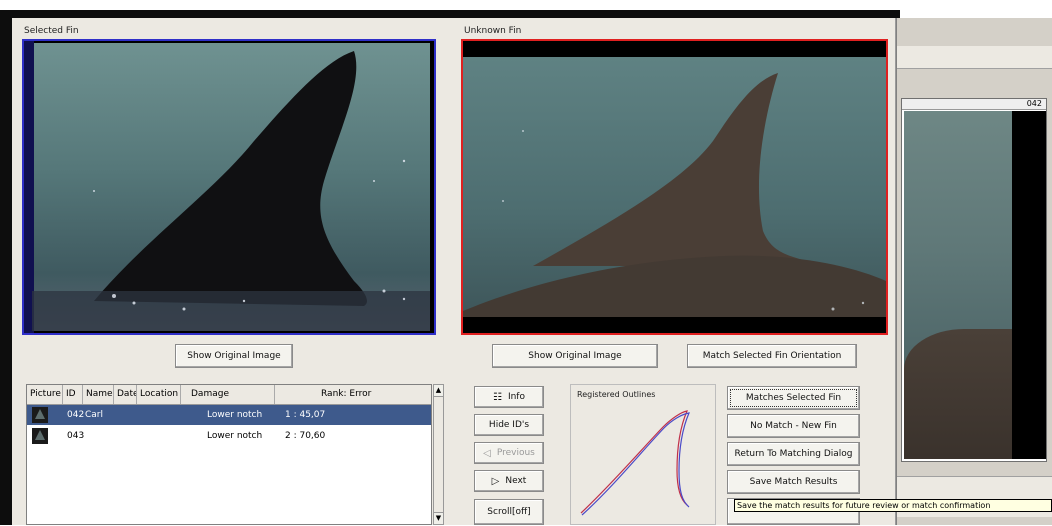 The width and height of the screenshot is (1052, 526). I want to click on previous-label: Previous, so click(515, 453).